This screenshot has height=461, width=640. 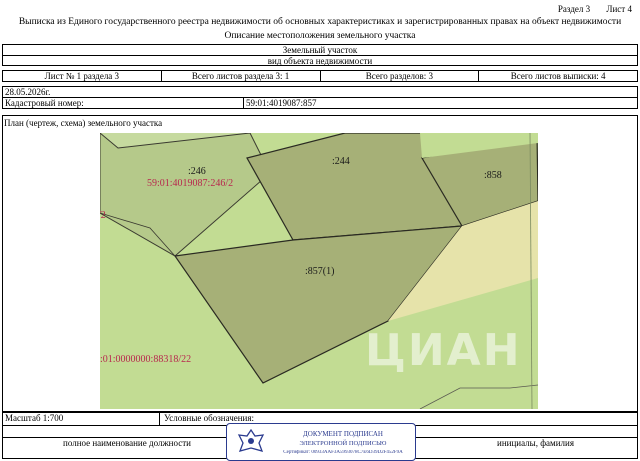 I want to click on red-label-88318: :01:0000000:88318/22, so click(x=145, y=359).